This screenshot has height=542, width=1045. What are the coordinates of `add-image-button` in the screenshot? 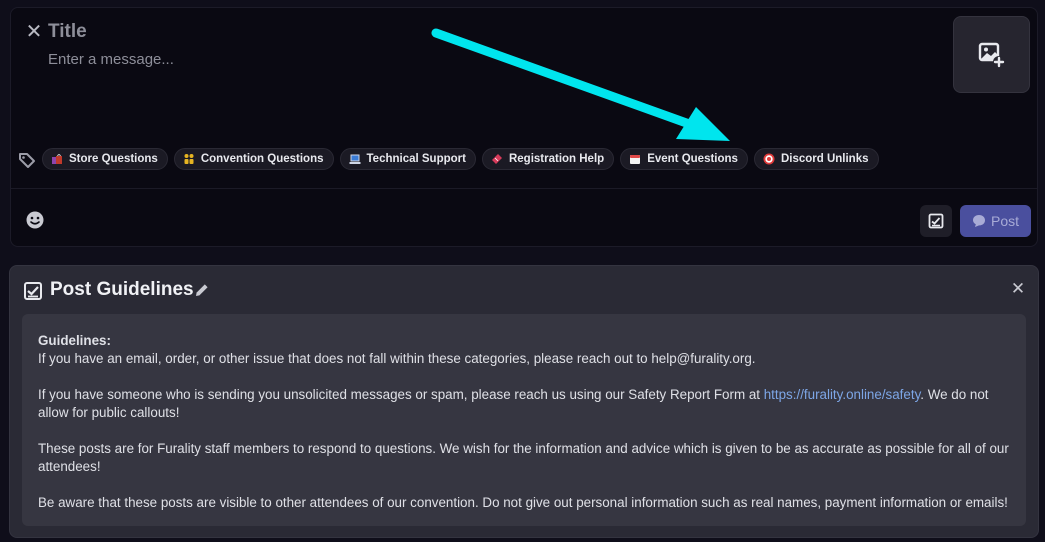 It's located at (991, 54).